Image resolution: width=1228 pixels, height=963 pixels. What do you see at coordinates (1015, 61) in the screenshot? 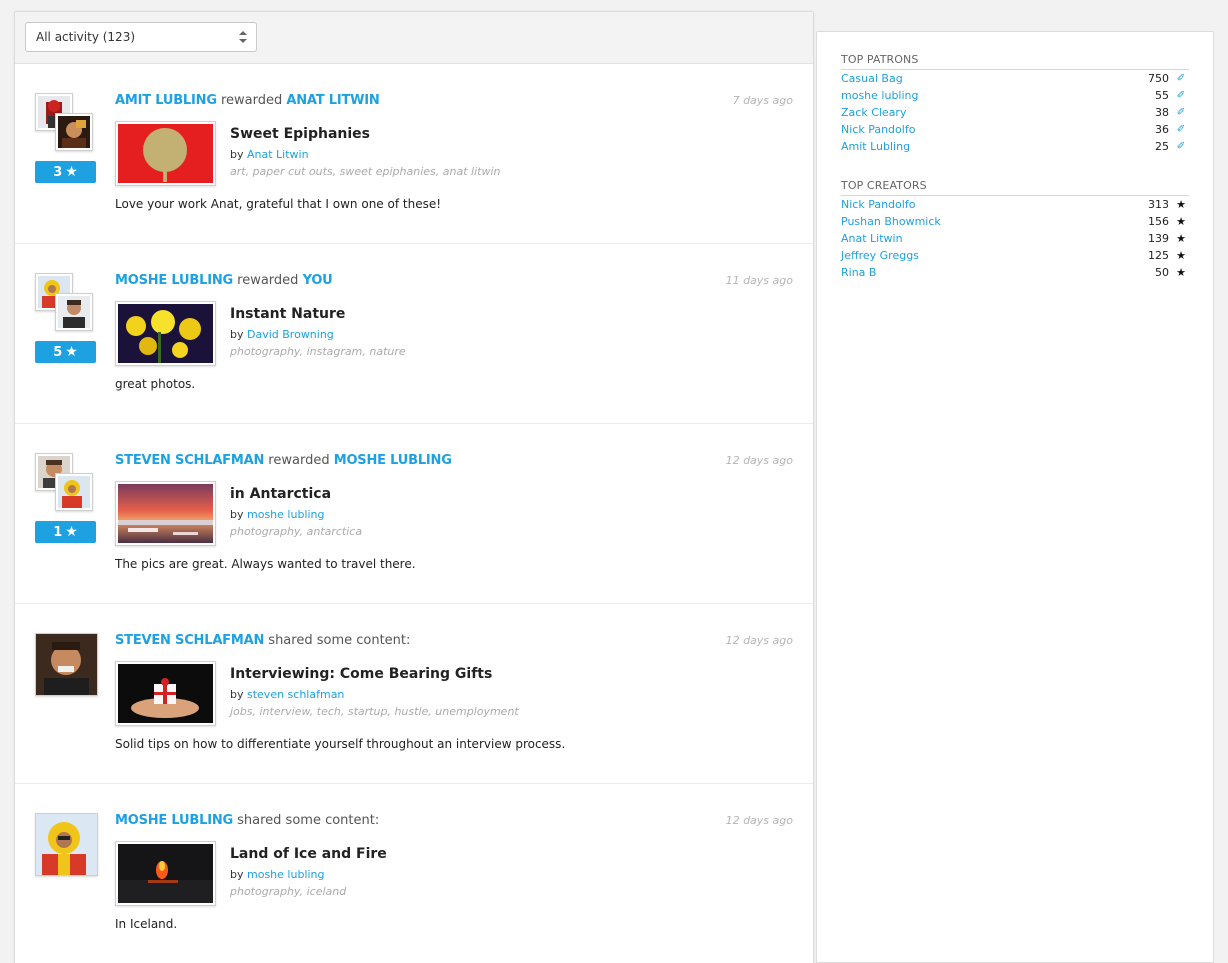
I see `top-patrons-heading: TOP PATRONS` at bounding box center [1015, 61].